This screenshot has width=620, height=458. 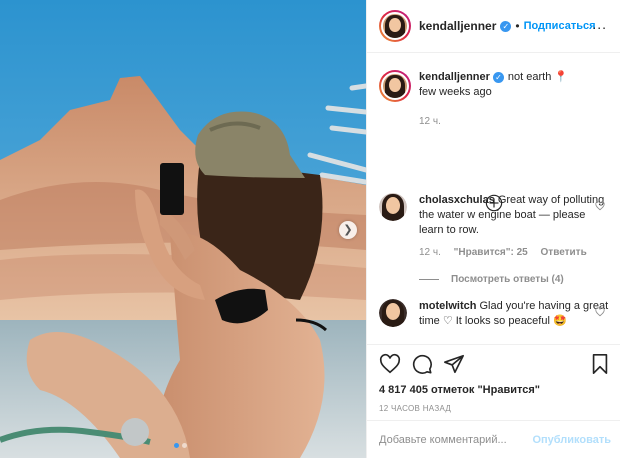 What do you see at coordinates (454, 364) in the screenshot?
I see `share-icon` at bounding box center [454, 364].